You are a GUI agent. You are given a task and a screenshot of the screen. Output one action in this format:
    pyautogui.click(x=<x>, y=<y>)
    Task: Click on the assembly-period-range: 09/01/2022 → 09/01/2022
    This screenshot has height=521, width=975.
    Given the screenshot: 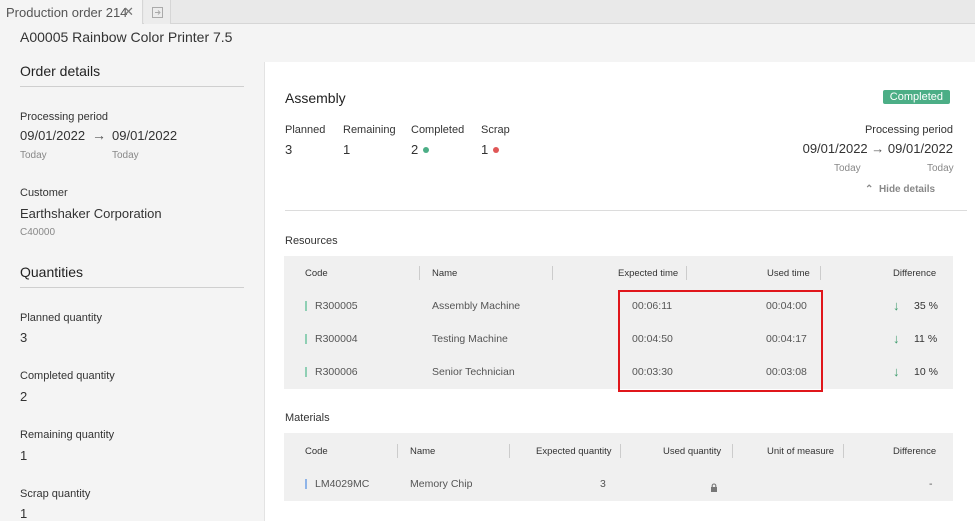 What is the action you would take?
    pyautogui.click(x=878, y=148)
    